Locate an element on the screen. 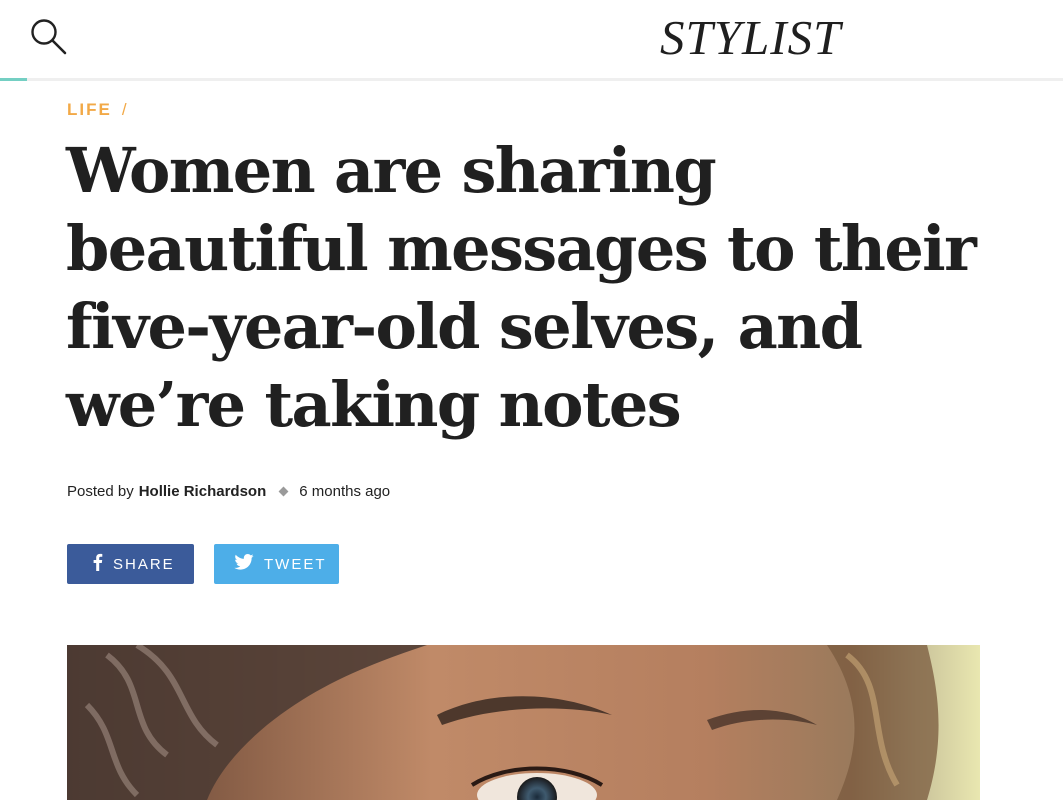  byline: Posted by Hollie Richardson 6 months ago is located at coordinates (228, 491).